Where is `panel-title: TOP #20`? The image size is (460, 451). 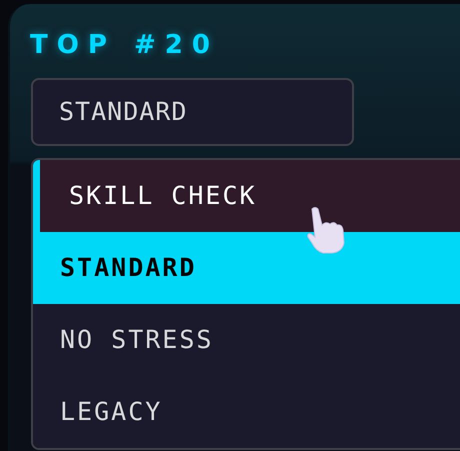
panel-title: TOP #20 is located at coordinates (124, 43).